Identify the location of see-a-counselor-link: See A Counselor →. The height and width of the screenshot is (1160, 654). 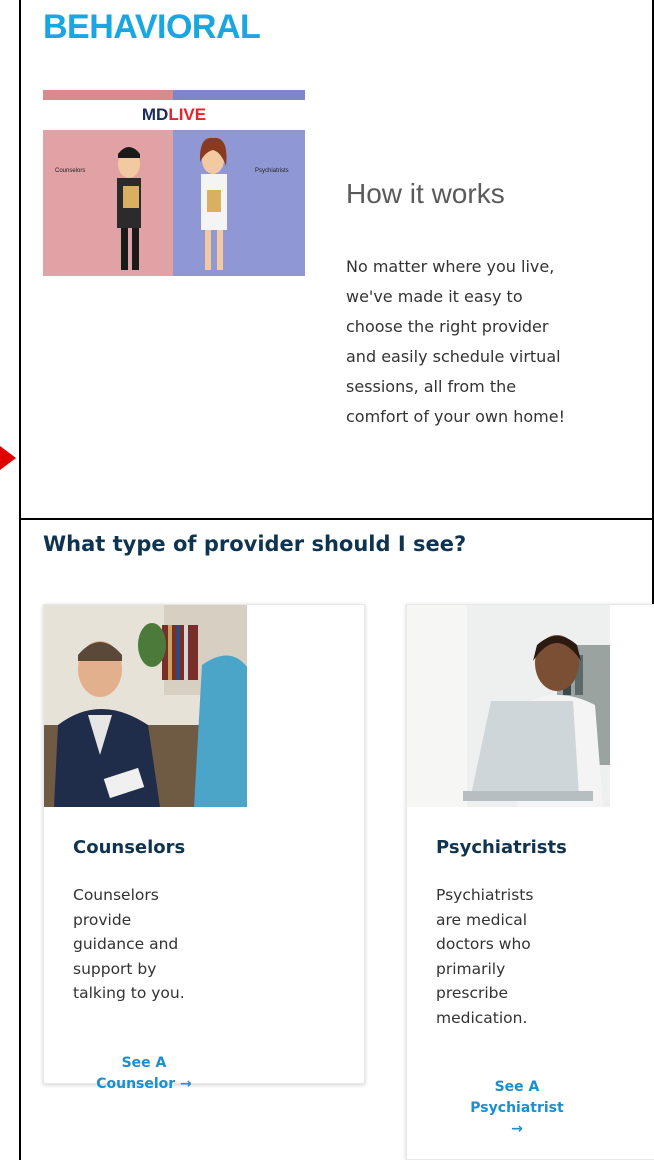
(144, 1074).